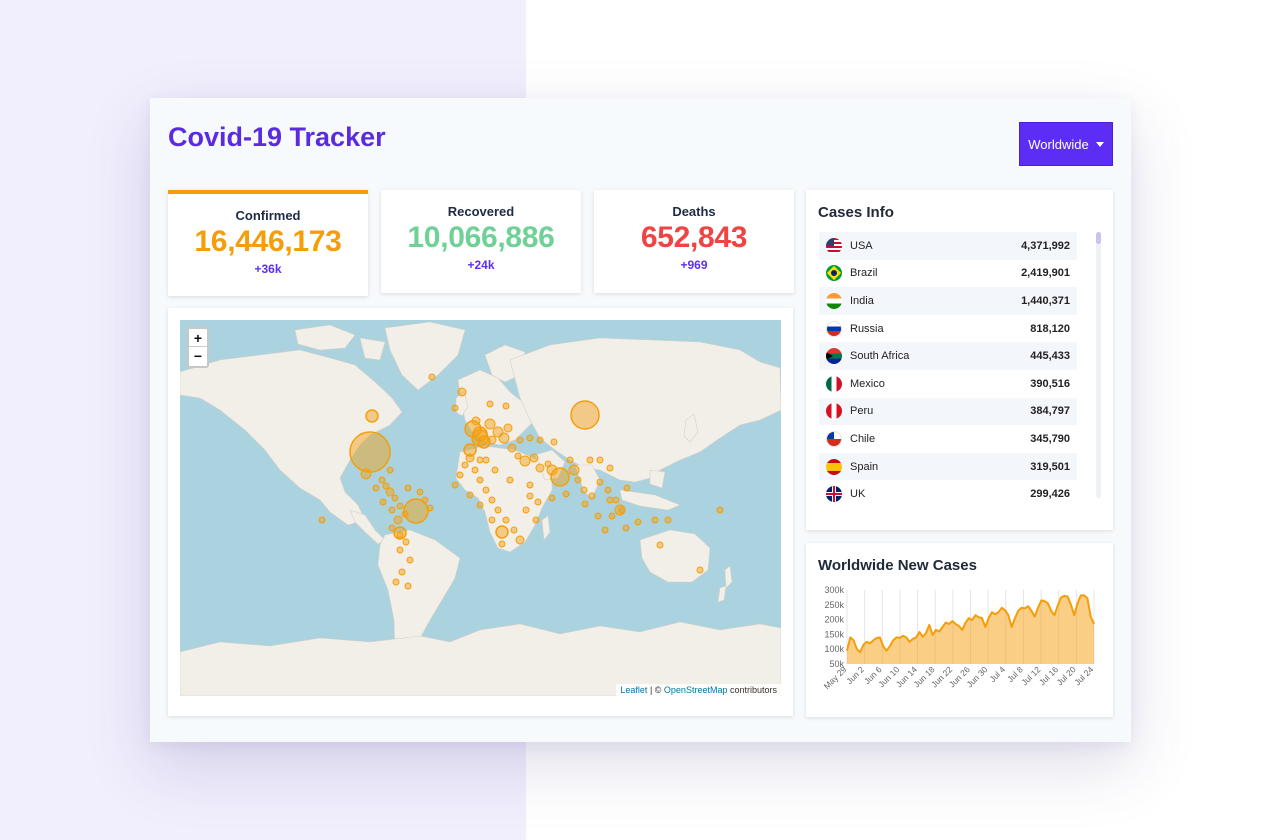  I want to click on cases-list-scrollbar, so click(1098, 365).